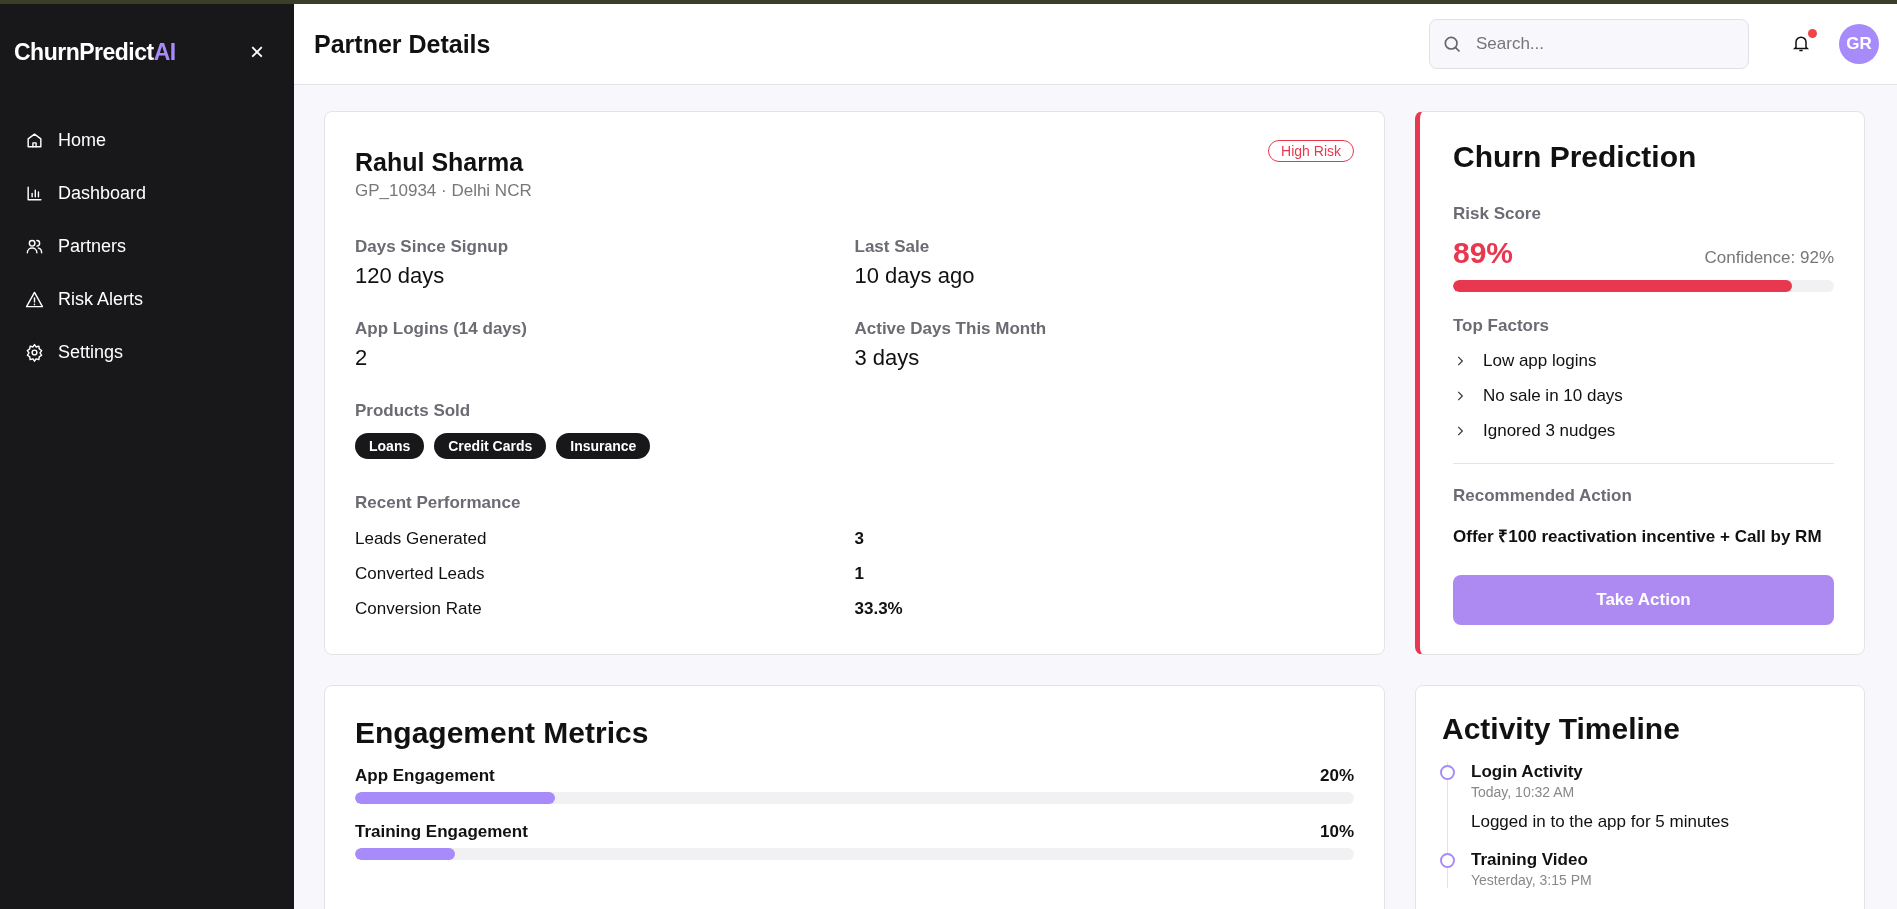 The width and height of the screenshot is (1897, 909). I want to click on page-title: Partner Details, so click(403, 44).